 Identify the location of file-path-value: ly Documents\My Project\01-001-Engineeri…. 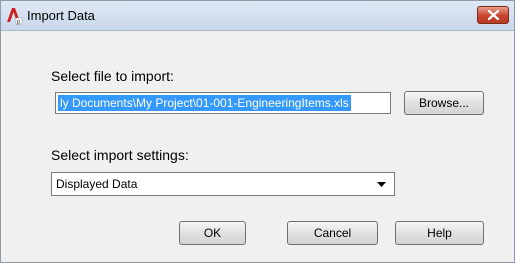
(204, 103).